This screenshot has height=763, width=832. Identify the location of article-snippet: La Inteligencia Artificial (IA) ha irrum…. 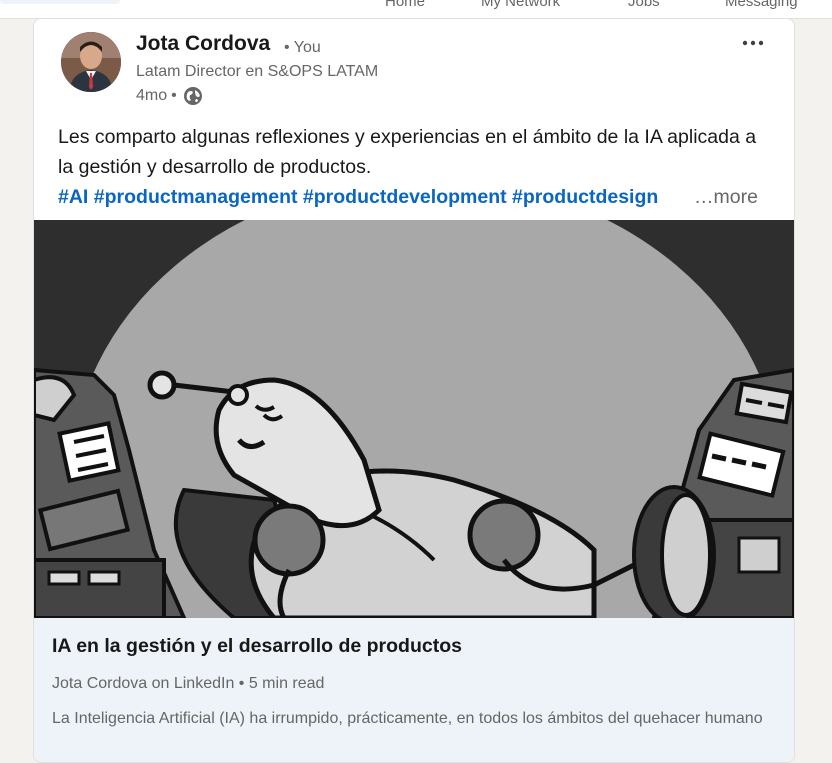
(407, 718).